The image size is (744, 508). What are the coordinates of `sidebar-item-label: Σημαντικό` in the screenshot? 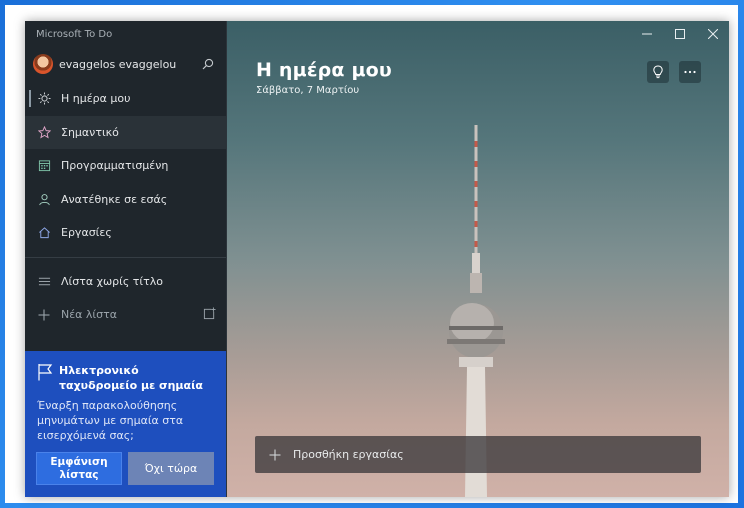 It's located at (90, 132).